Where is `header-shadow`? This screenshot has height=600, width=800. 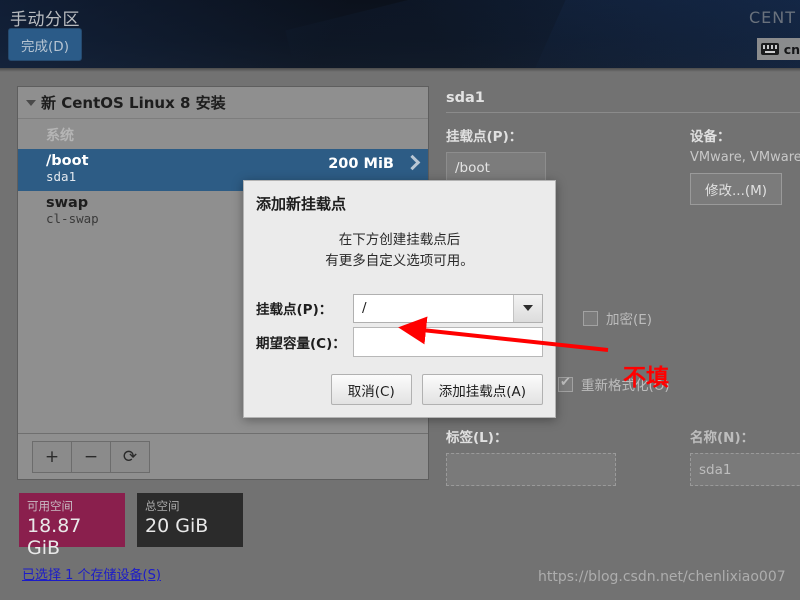
header-shadow is located at coordinates (400, 70).